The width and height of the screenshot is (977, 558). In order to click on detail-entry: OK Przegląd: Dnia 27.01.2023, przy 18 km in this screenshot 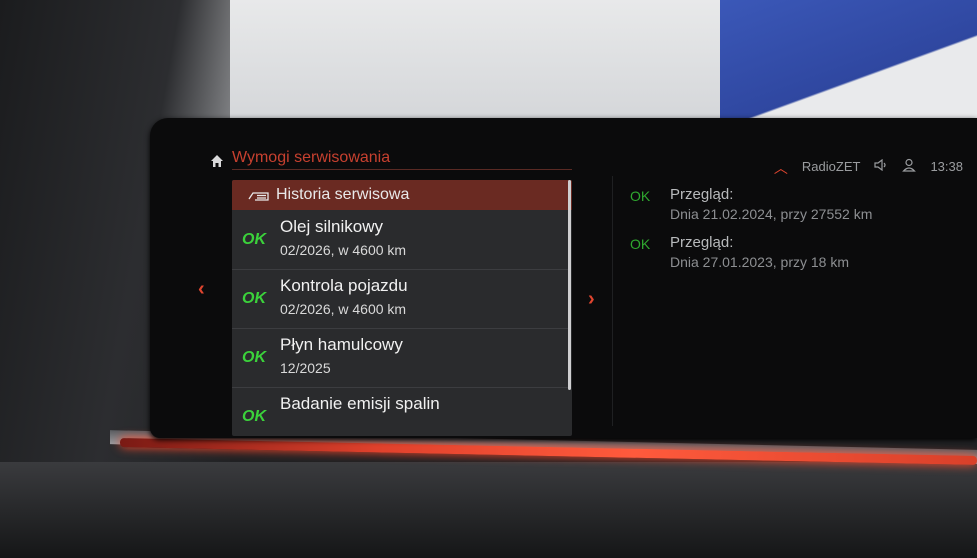, I will do `click(795, 256)`.